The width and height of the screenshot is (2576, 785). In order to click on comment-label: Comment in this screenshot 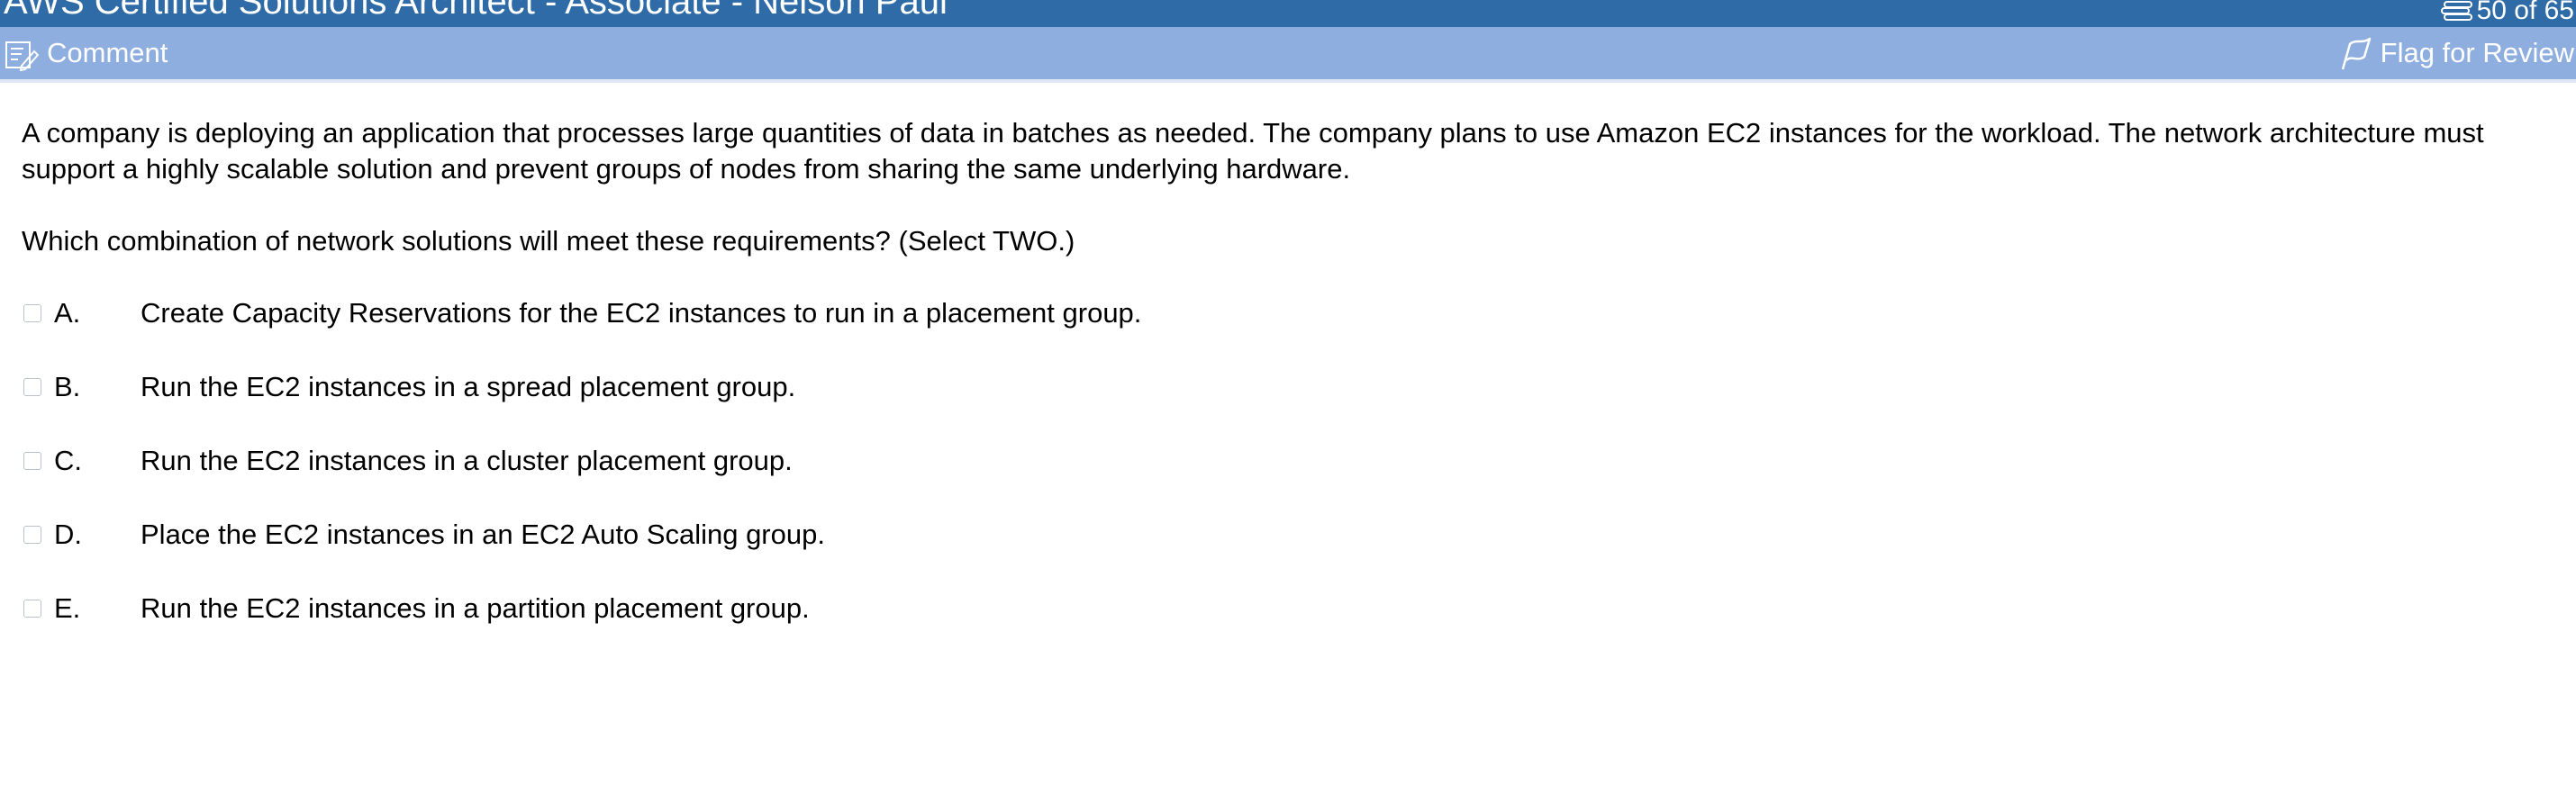, I will do `click(107, 52)`.